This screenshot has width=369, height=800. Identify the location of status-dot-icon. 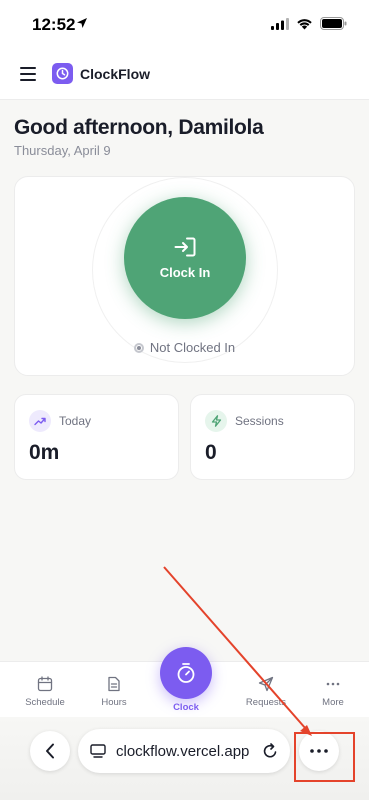
(138, 347).